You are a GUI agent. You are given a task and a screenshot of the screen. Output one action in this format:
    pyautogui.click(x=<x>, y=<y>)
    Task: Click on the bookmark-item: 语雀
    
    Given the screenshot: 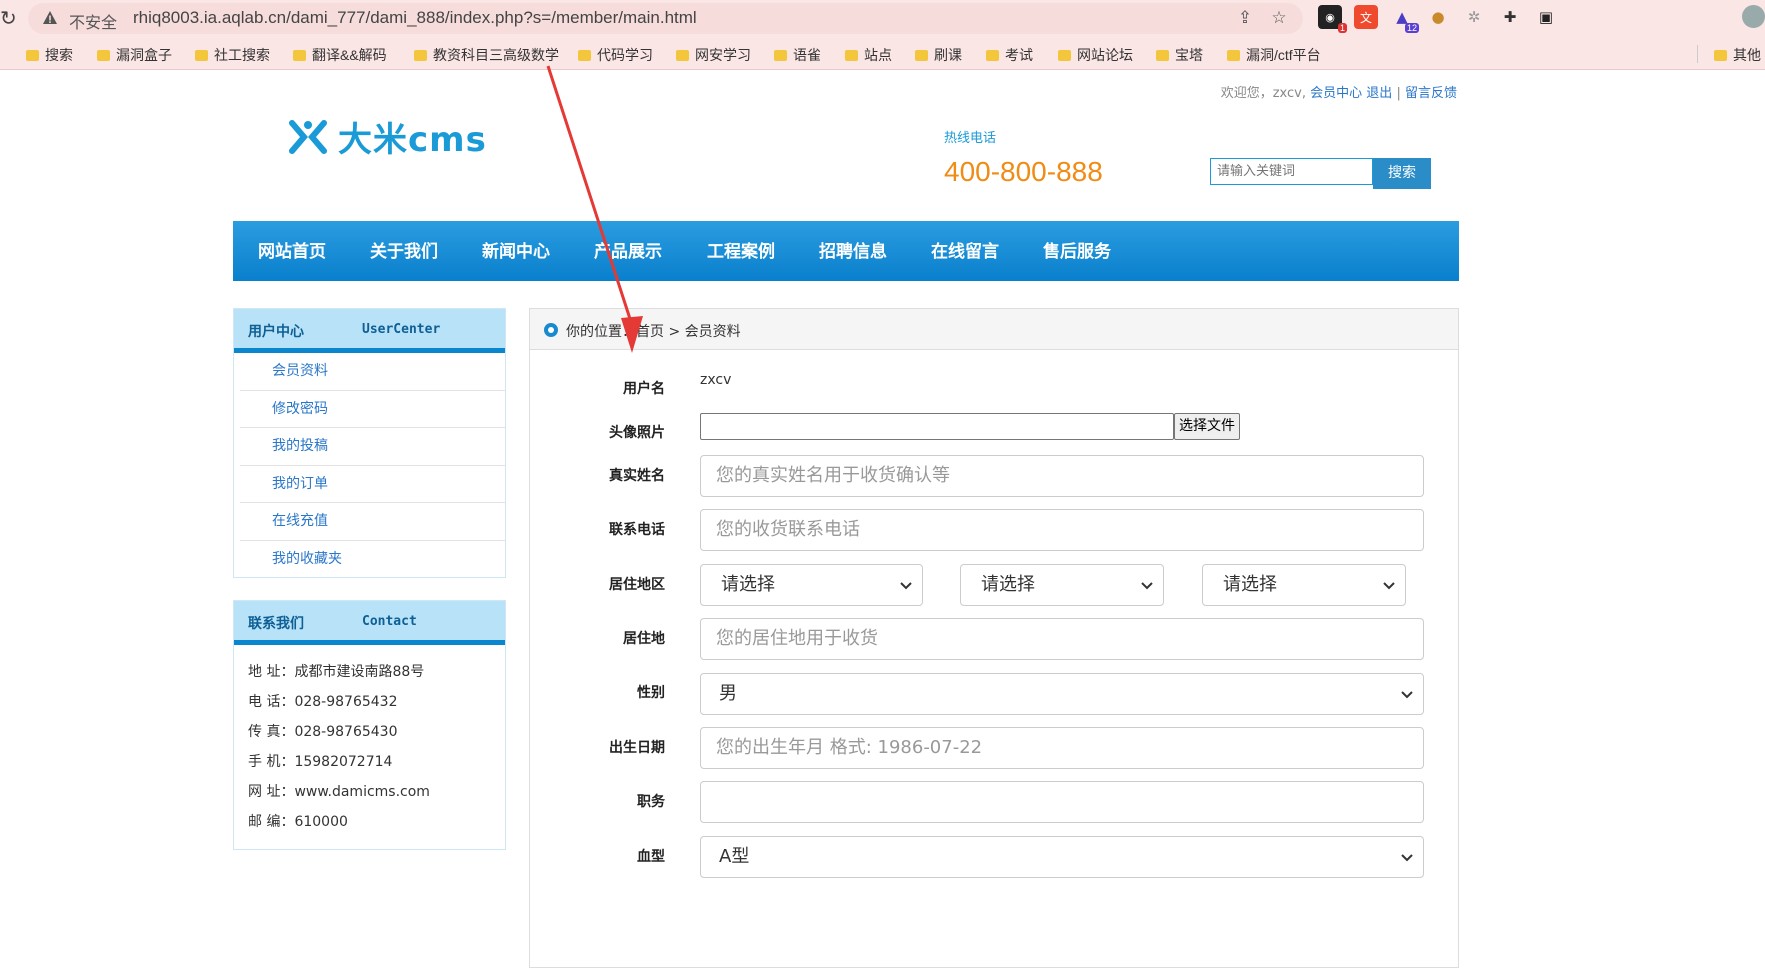 What is the action you would take?
    pyautogui.click(x=797, y=55)
    